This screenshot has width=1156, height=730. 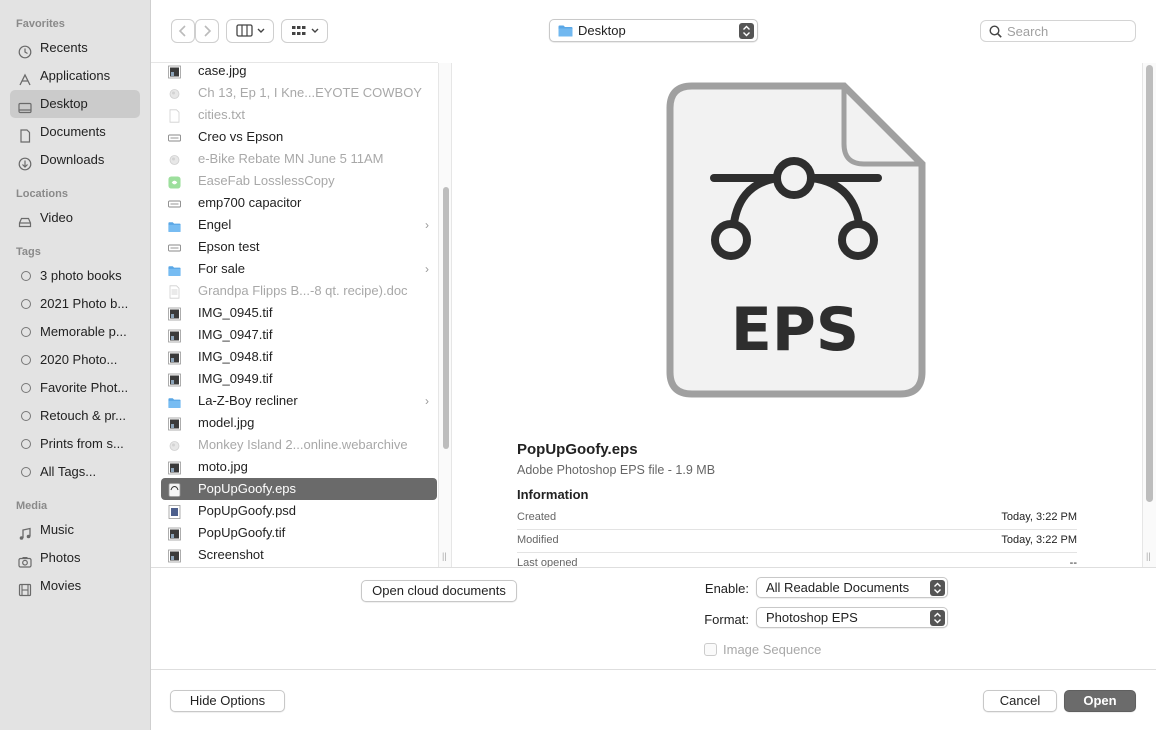 What do you see at coordinates (1149, 283) in the screenshot?
I see `preview-scroll-thumb` at bounding box center [1149, 283].